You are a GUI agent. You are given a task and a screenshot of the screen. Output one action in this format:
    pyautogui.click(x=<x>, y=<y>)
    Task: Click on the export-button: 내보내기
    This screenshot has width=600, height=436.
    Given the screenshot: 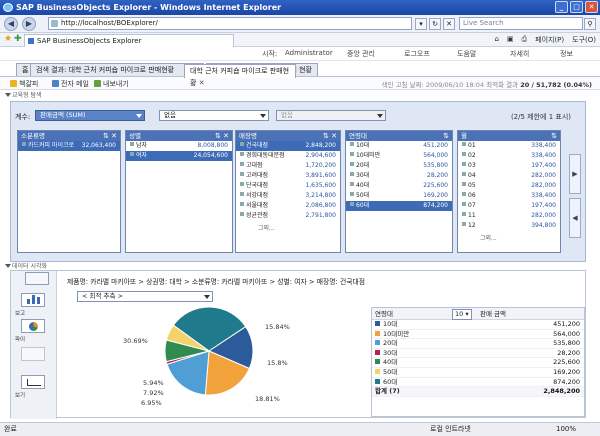 What is the action you would take?
    pyautogui.click(x=111, y=84)
    